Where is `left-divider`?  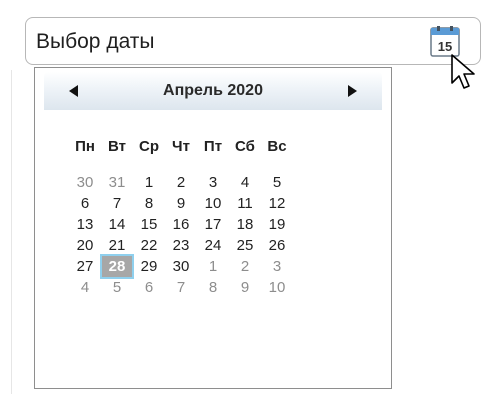
left-divider is located at coordinates (11, 232).